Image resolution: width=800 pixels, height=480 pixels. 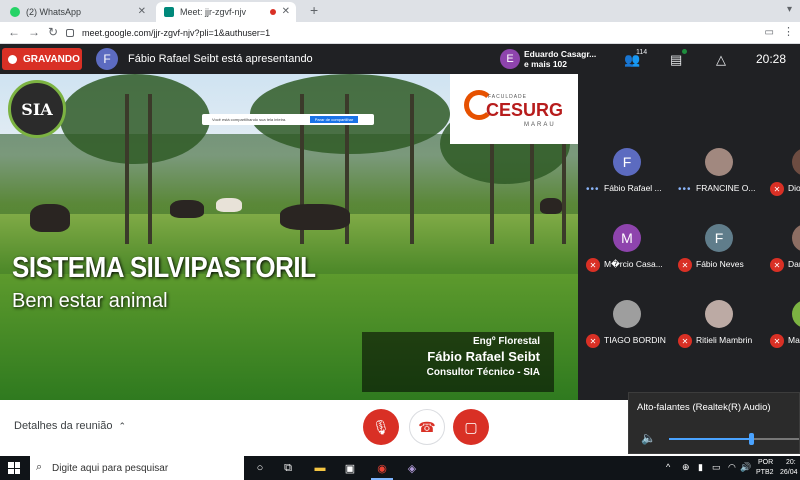 I want to click on cesurg-logo: FACULDADE CESURG MARAU, so click(x=514, y=109).